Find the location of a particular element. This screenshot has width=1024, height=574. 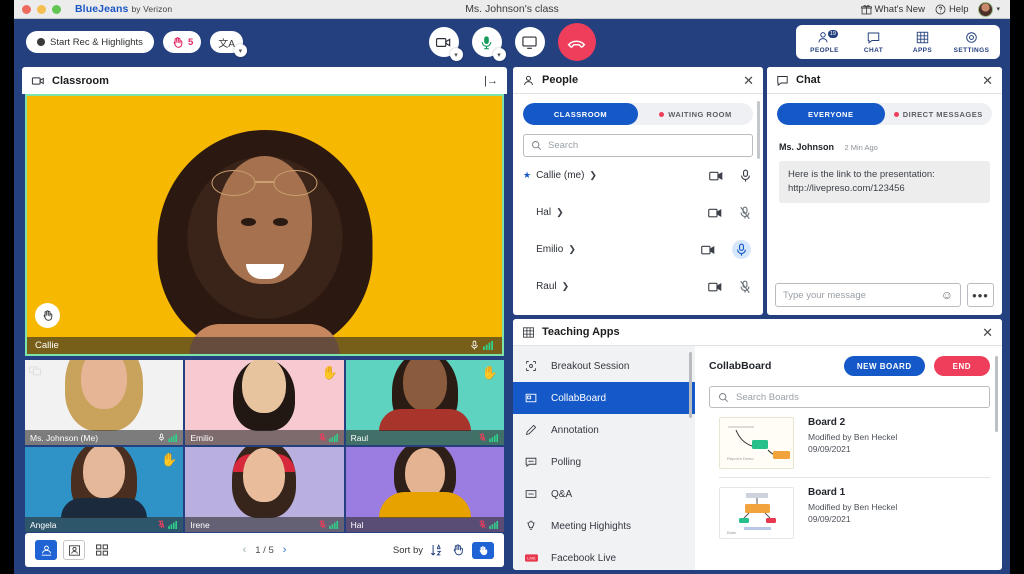

tab-direct-messages: DIRECT MESSAGES is located at coordinates (939, 114).